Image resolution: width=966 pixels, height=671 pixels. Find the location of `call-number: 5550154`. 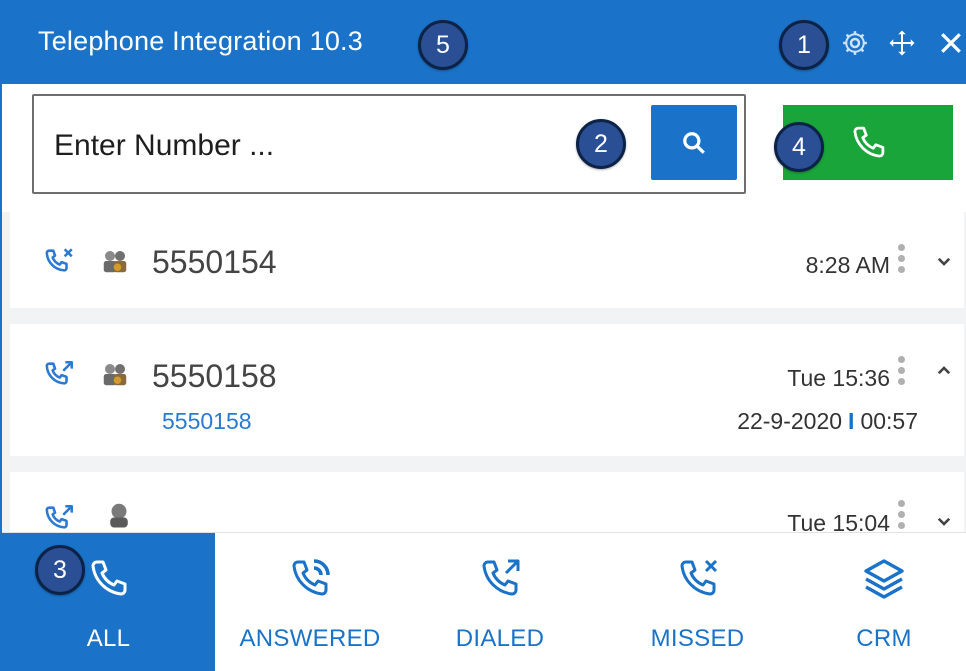

call-number: 5550154 is located at coordinates (214, 262).